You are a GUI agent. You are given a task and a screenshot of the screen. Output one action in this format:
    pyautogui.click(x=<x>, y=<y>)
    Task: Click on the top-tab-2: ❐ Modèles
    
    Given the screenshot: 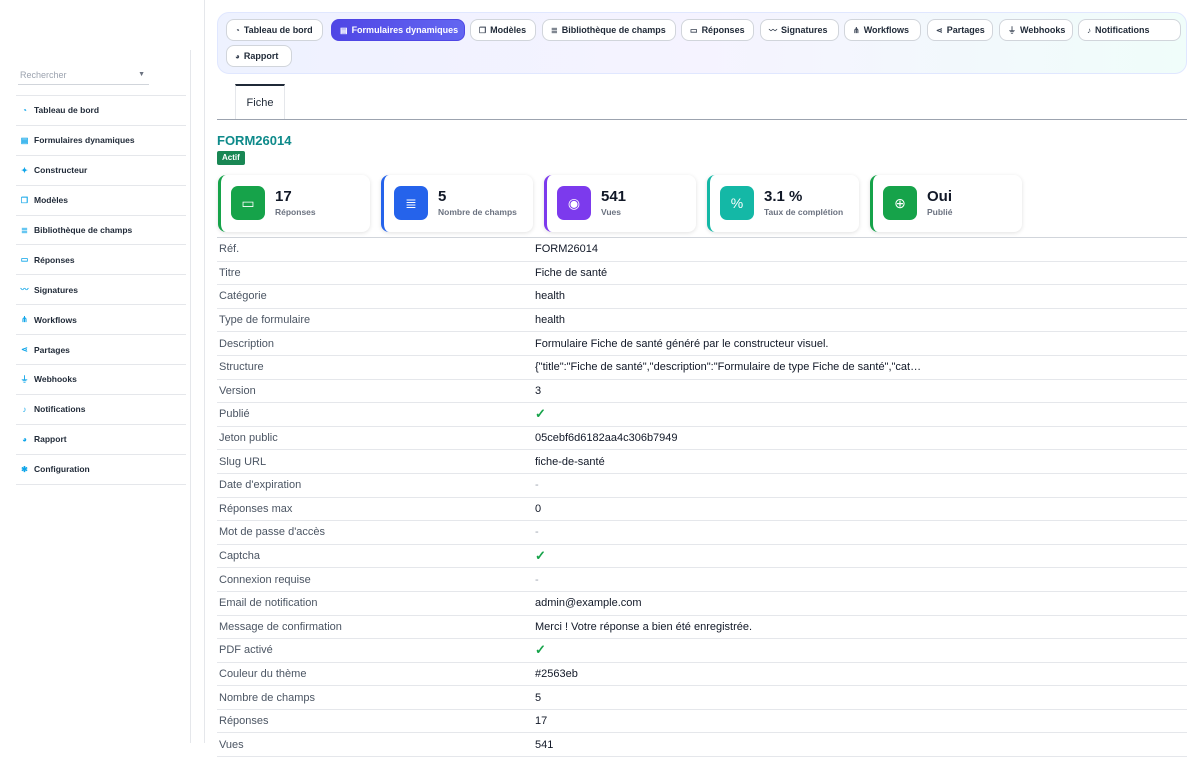 What is the action you would take?
    pyautogui.click(x=503, y=30)
    